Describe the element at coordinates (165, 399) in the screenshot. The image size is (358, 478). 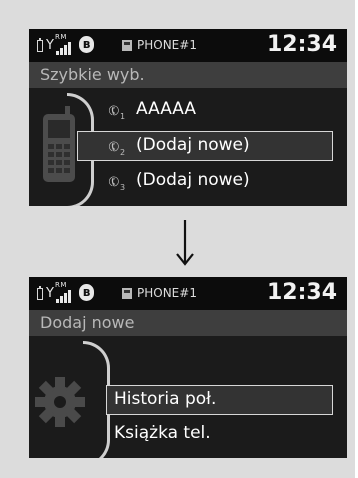
I see `menu-item-label: Historia poł.` at that location.